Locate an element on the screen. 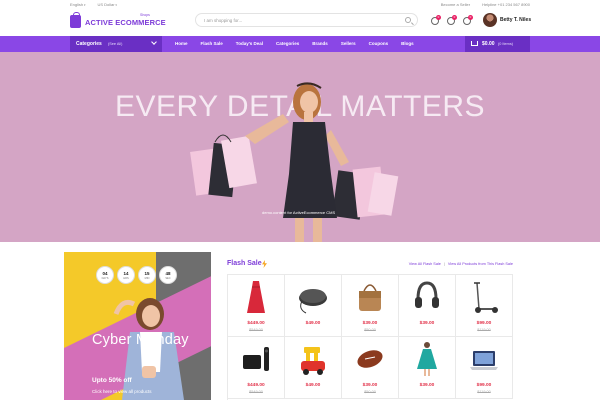 The height and width of the screenshot is (400, 600). cart-icon is located at coordinates (474, 43).